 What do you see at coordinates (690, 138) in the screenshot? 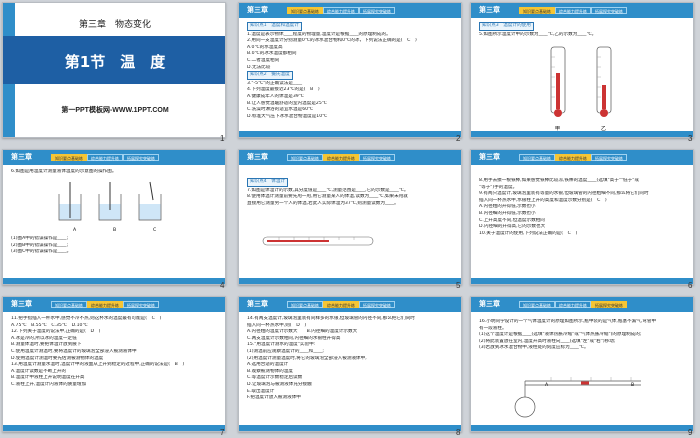
I see `slide-number-3: 3` at bounding box center [690, 138].